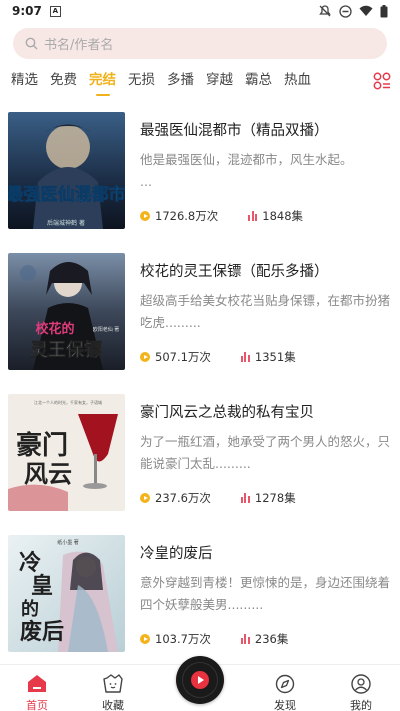 This screenshot has height=711, width=400. I want to click on discover-icon, so click(285, 684).